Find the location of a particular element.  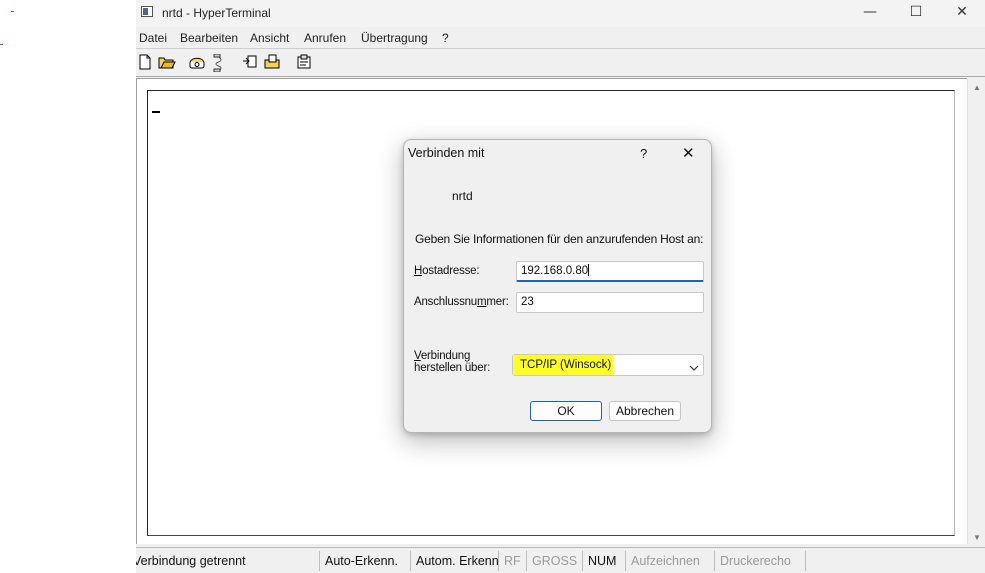

status-auto-detect: Auto-Erkenn. is located at coordinates (365, 561).